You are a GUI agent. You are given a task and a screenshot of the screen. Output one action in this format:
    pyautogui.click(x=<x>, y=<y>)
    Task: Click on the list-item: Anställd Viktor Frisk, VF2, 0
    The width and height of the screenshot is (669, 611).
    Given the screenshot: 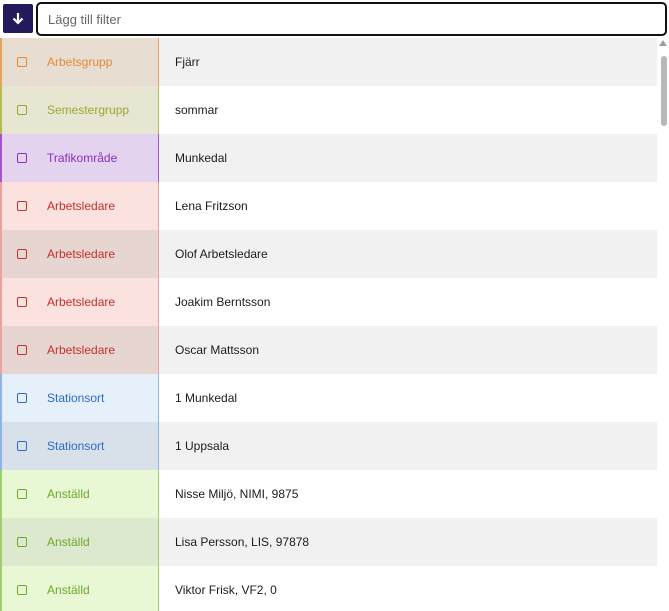 What is the action you would take?
    pyautogui.click(x=328, y=588)
    